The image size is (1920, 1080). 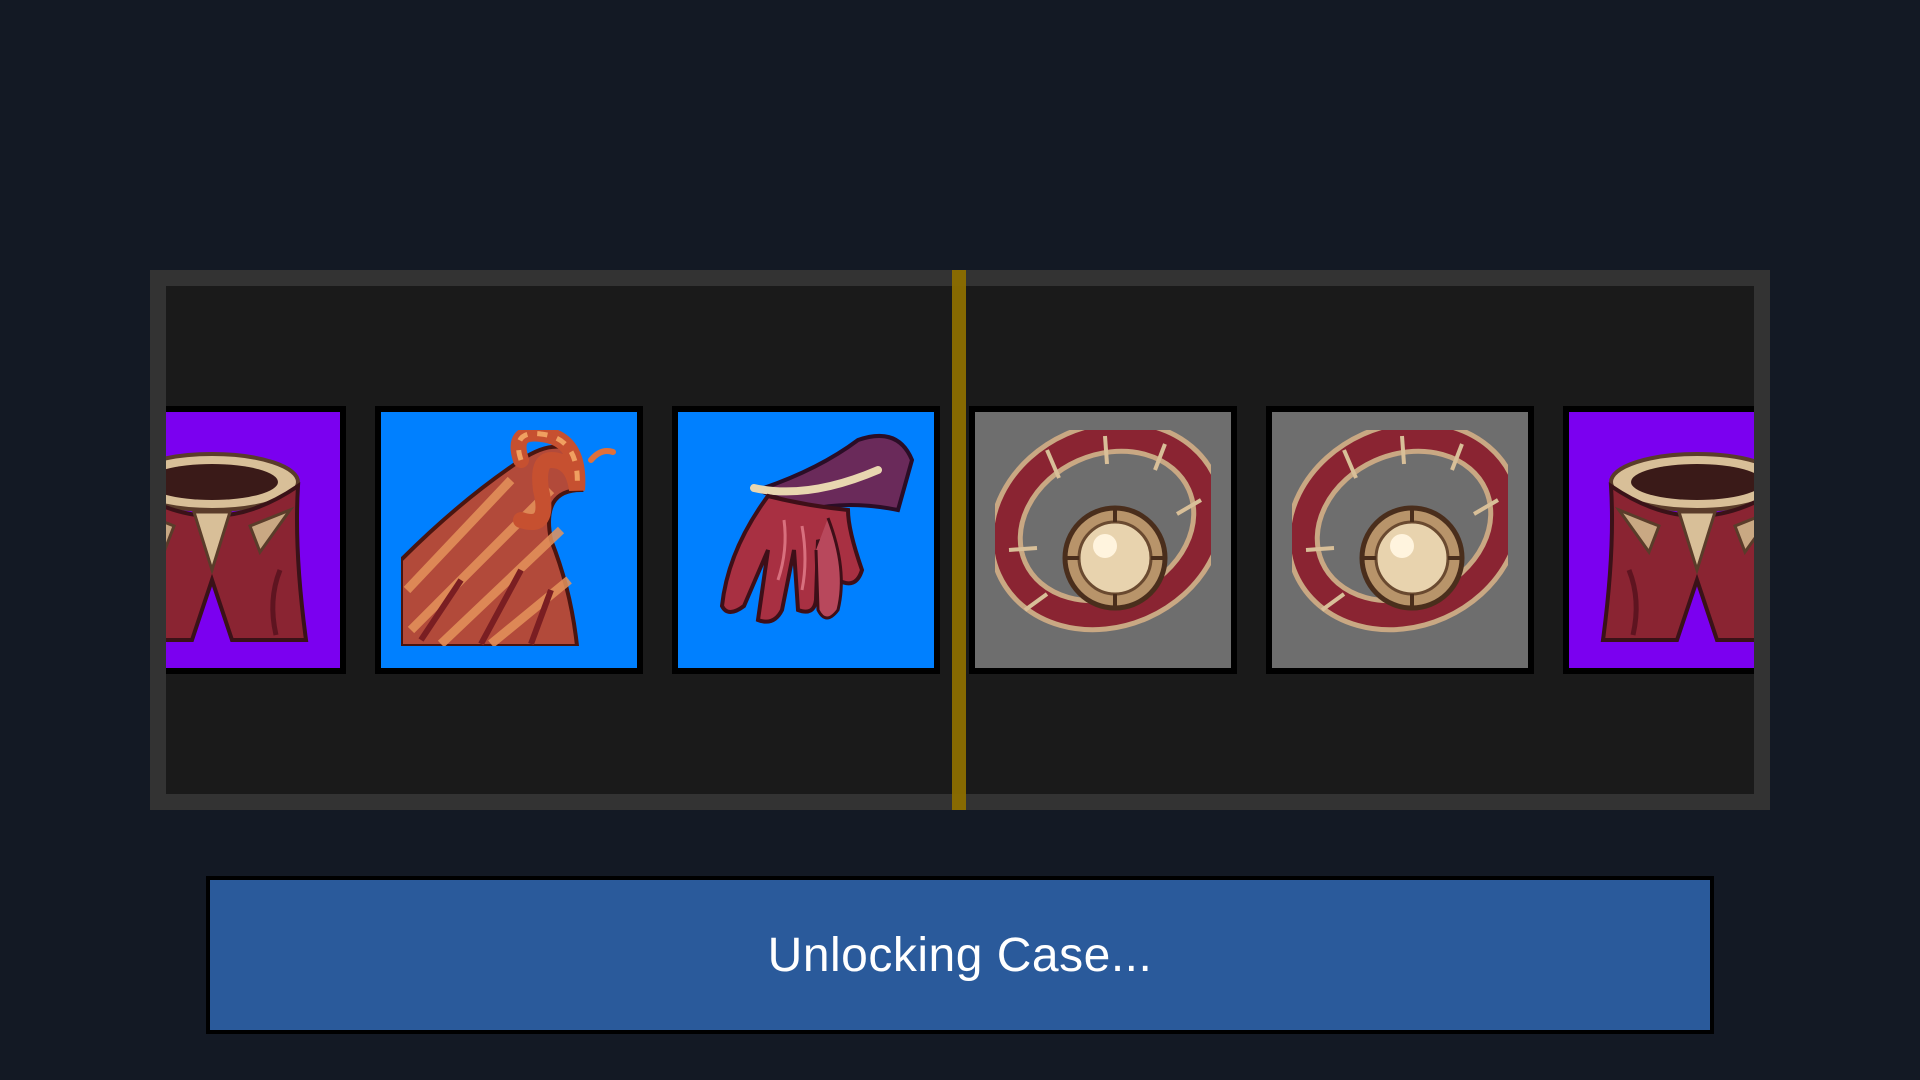 I want to click on gloves-icon, so click(x=816, y=529).